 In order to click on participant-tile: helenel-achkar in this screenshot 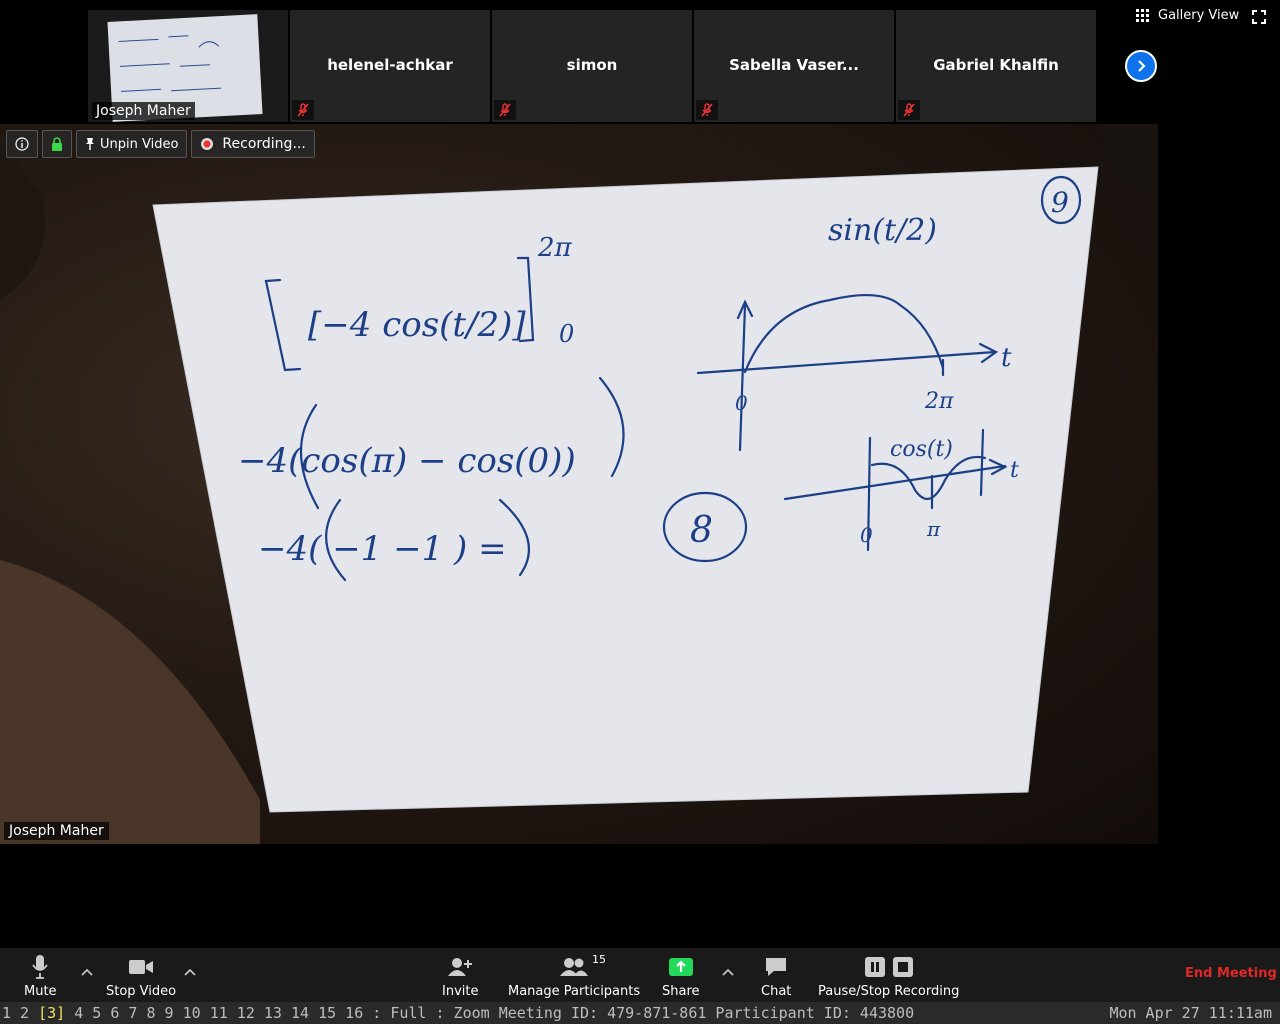, I will do `click(390, 66)`.